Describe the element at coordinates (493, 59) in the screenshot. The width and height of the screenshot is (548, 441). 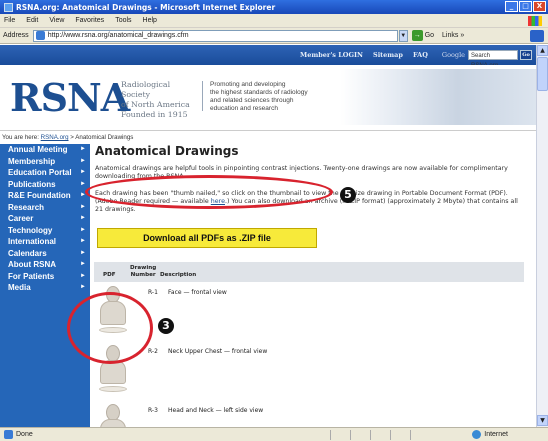
I see `site-search-input: Search RSNA.org` at that location.